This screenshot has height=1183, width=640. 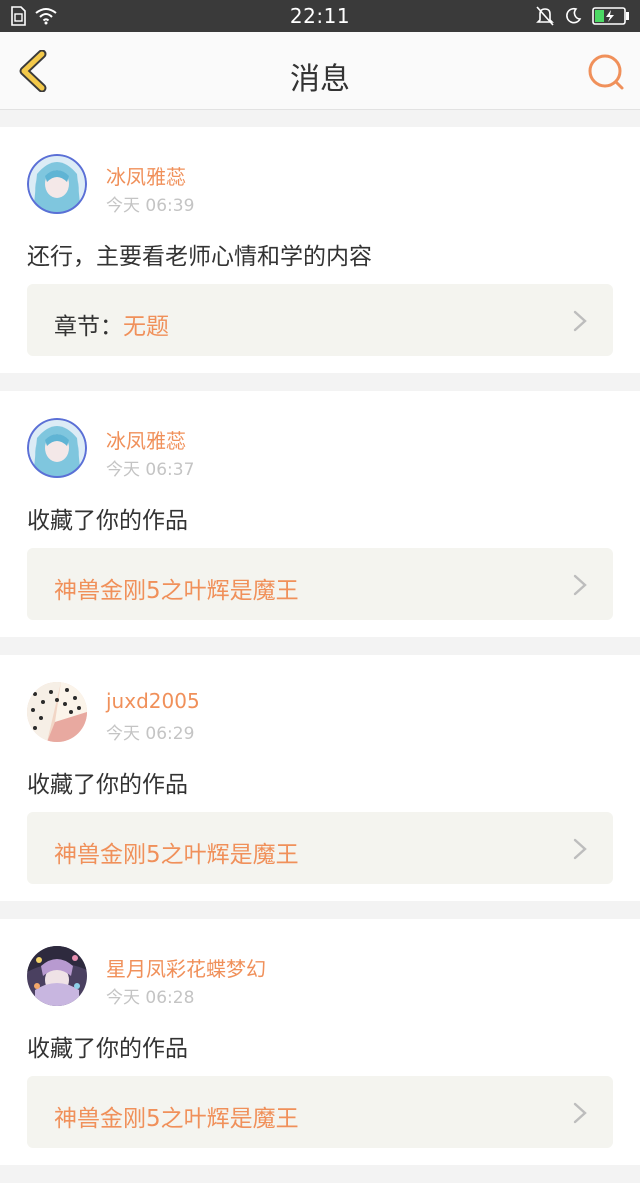 What do you see at coordinates (186, 967) in the screenshot?
I see `username: 星月凤彩花蝶梦幻` at bounding box center [186, 967].